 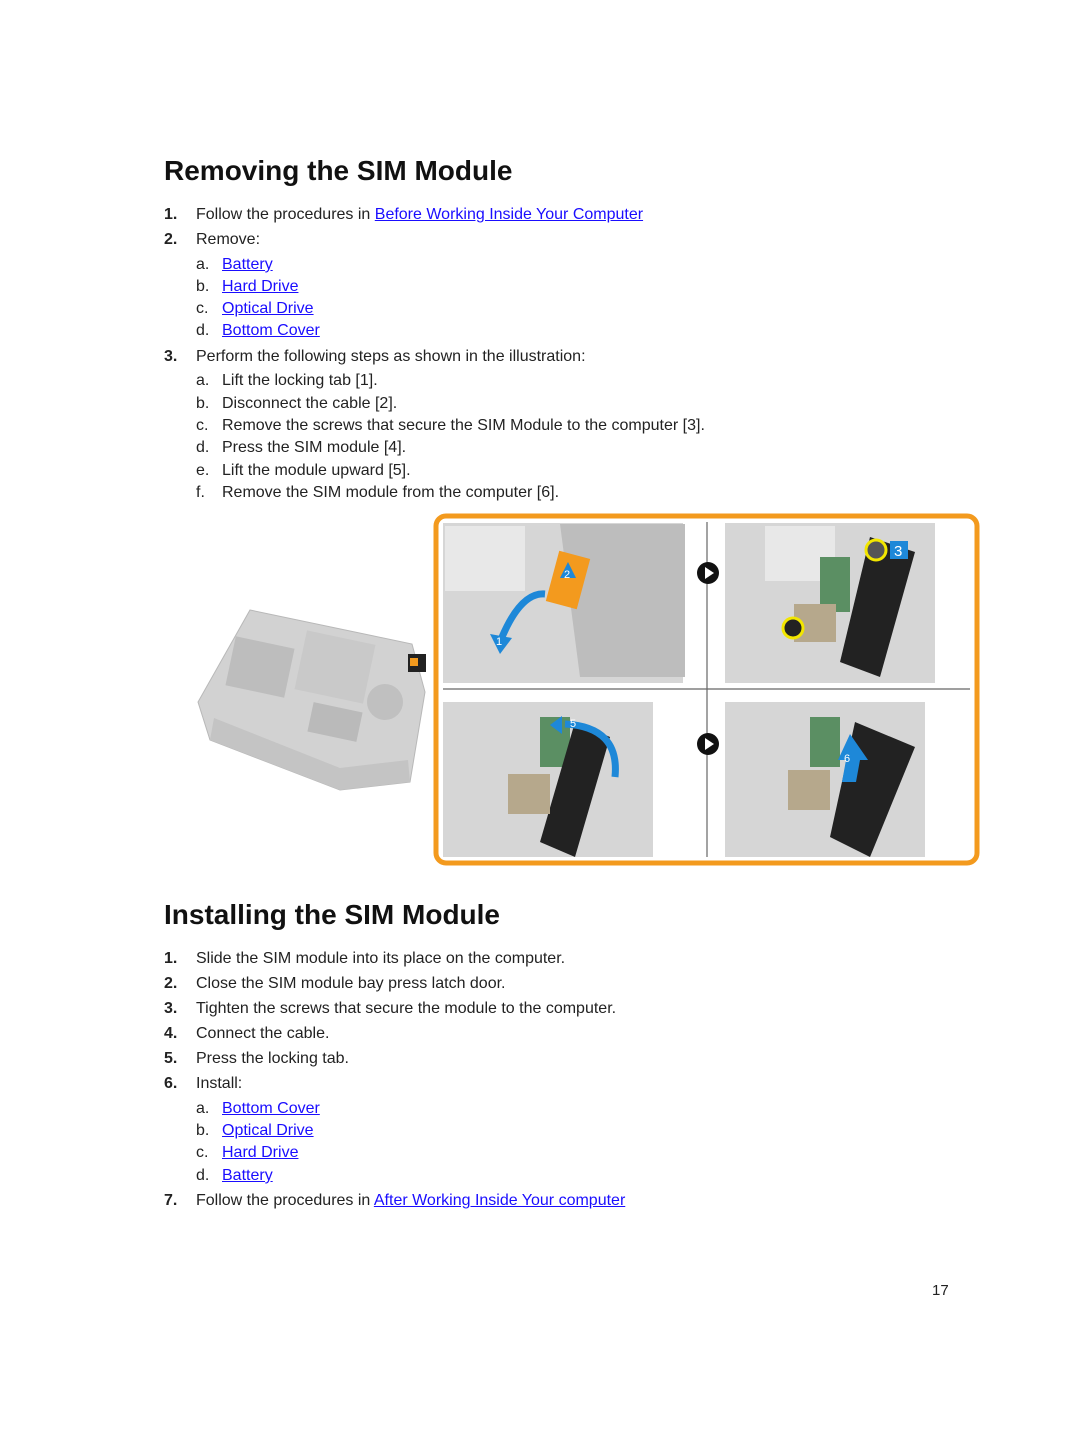 What do you see at coordinates (509, 214) in the screenshot?
I see `link-before-working: Before Working Inside Your Computer` at bounding box center [509, 214].